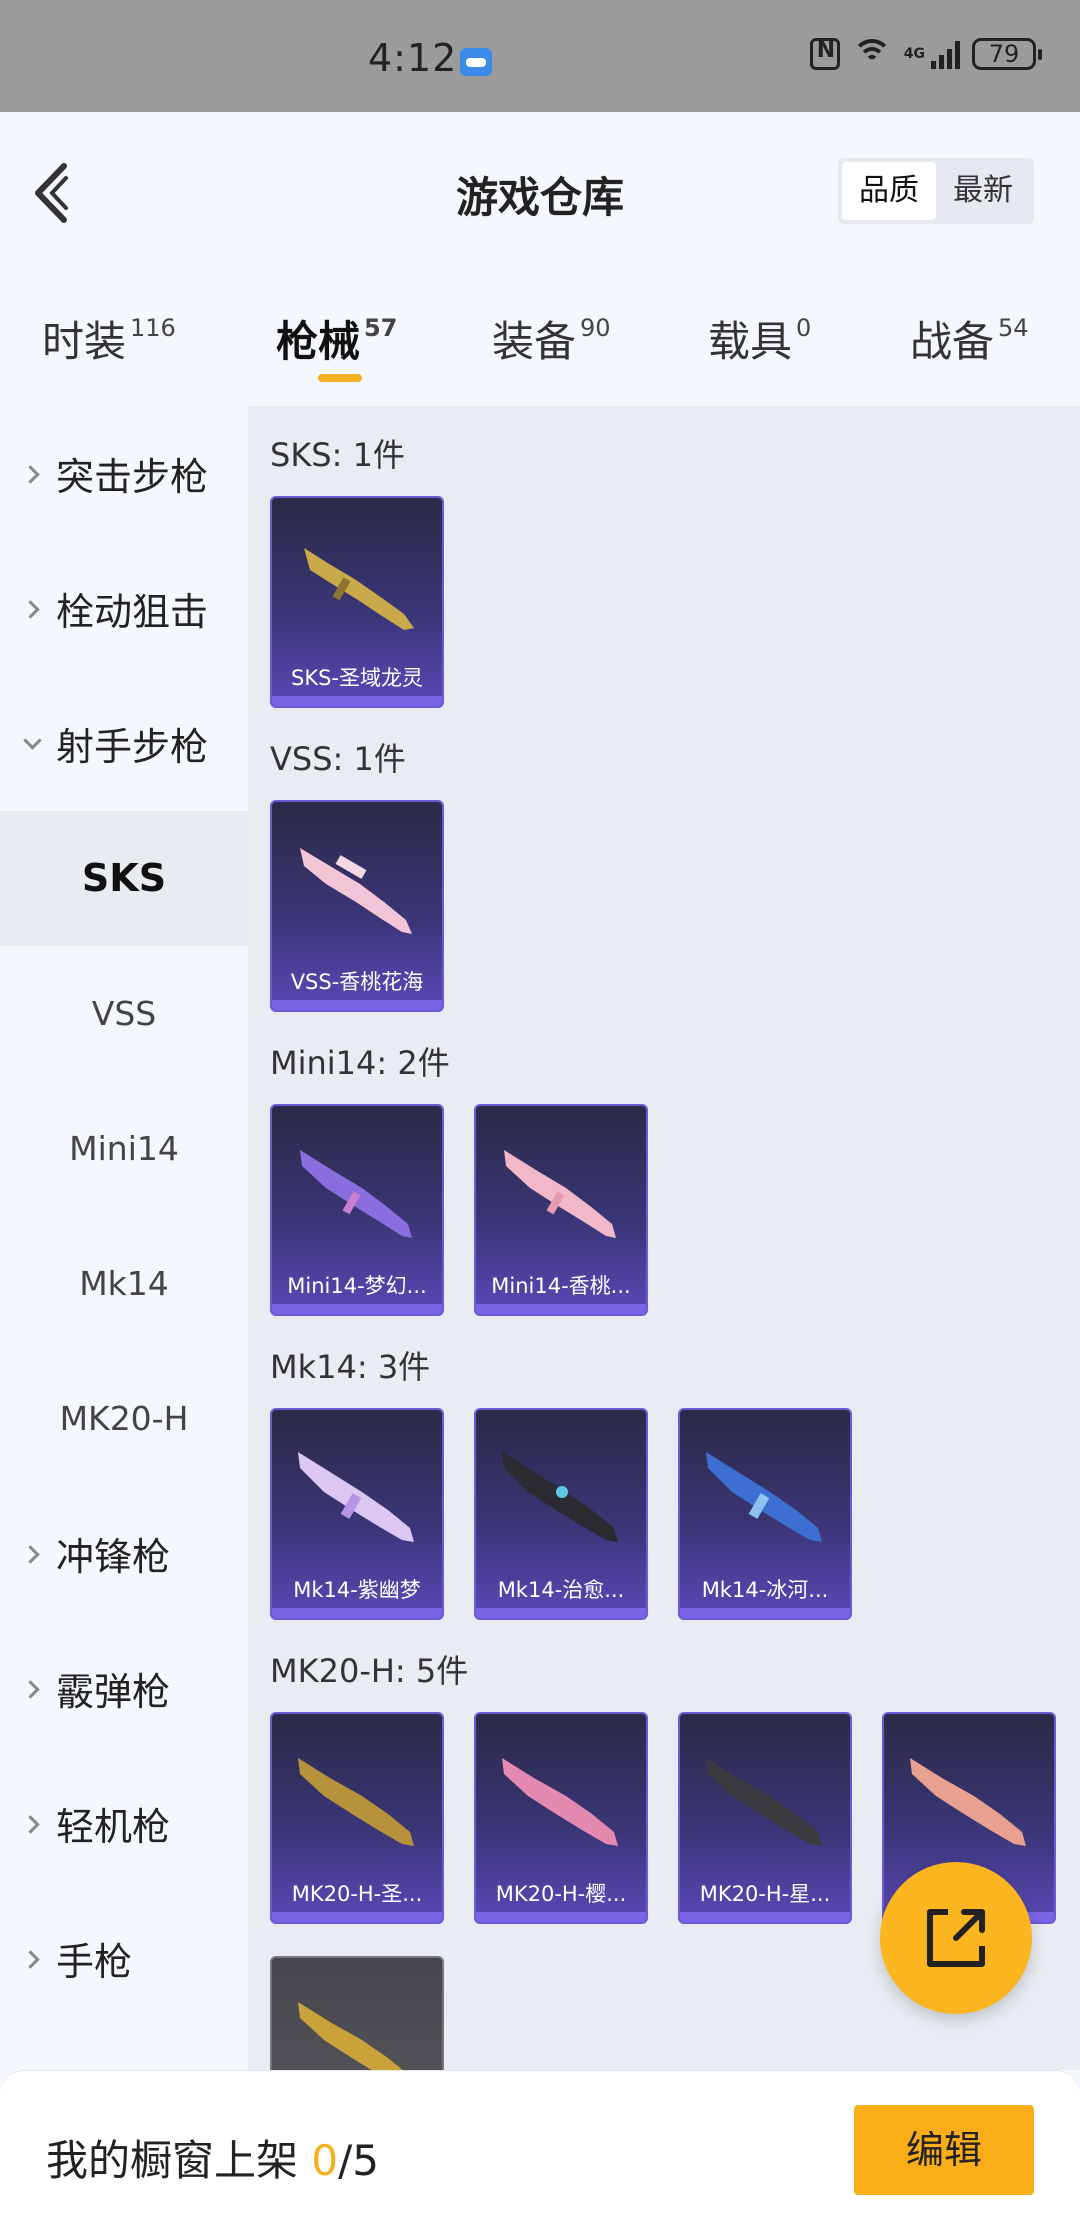  Describe the element at coordinates (124, 1148) in the screenshot. I see `sidebar-subitem-mini14: Mini14` at that location.